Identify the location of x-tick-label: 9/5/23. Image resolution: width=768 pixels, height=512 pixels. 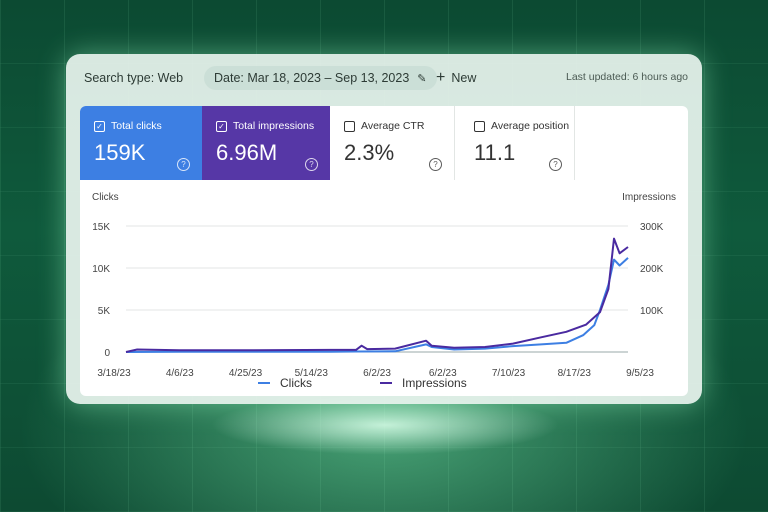
(640, 373).